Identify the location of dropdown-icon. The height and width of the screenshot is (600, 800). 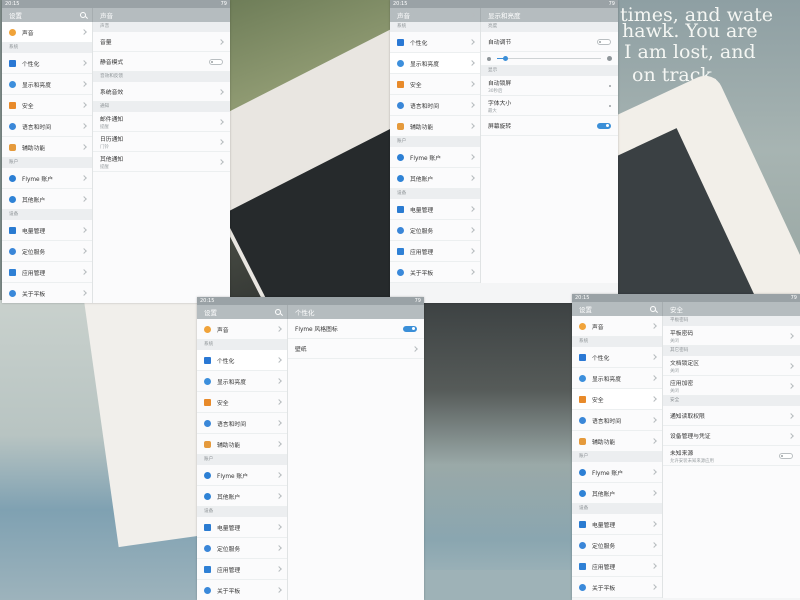
(610, 85).